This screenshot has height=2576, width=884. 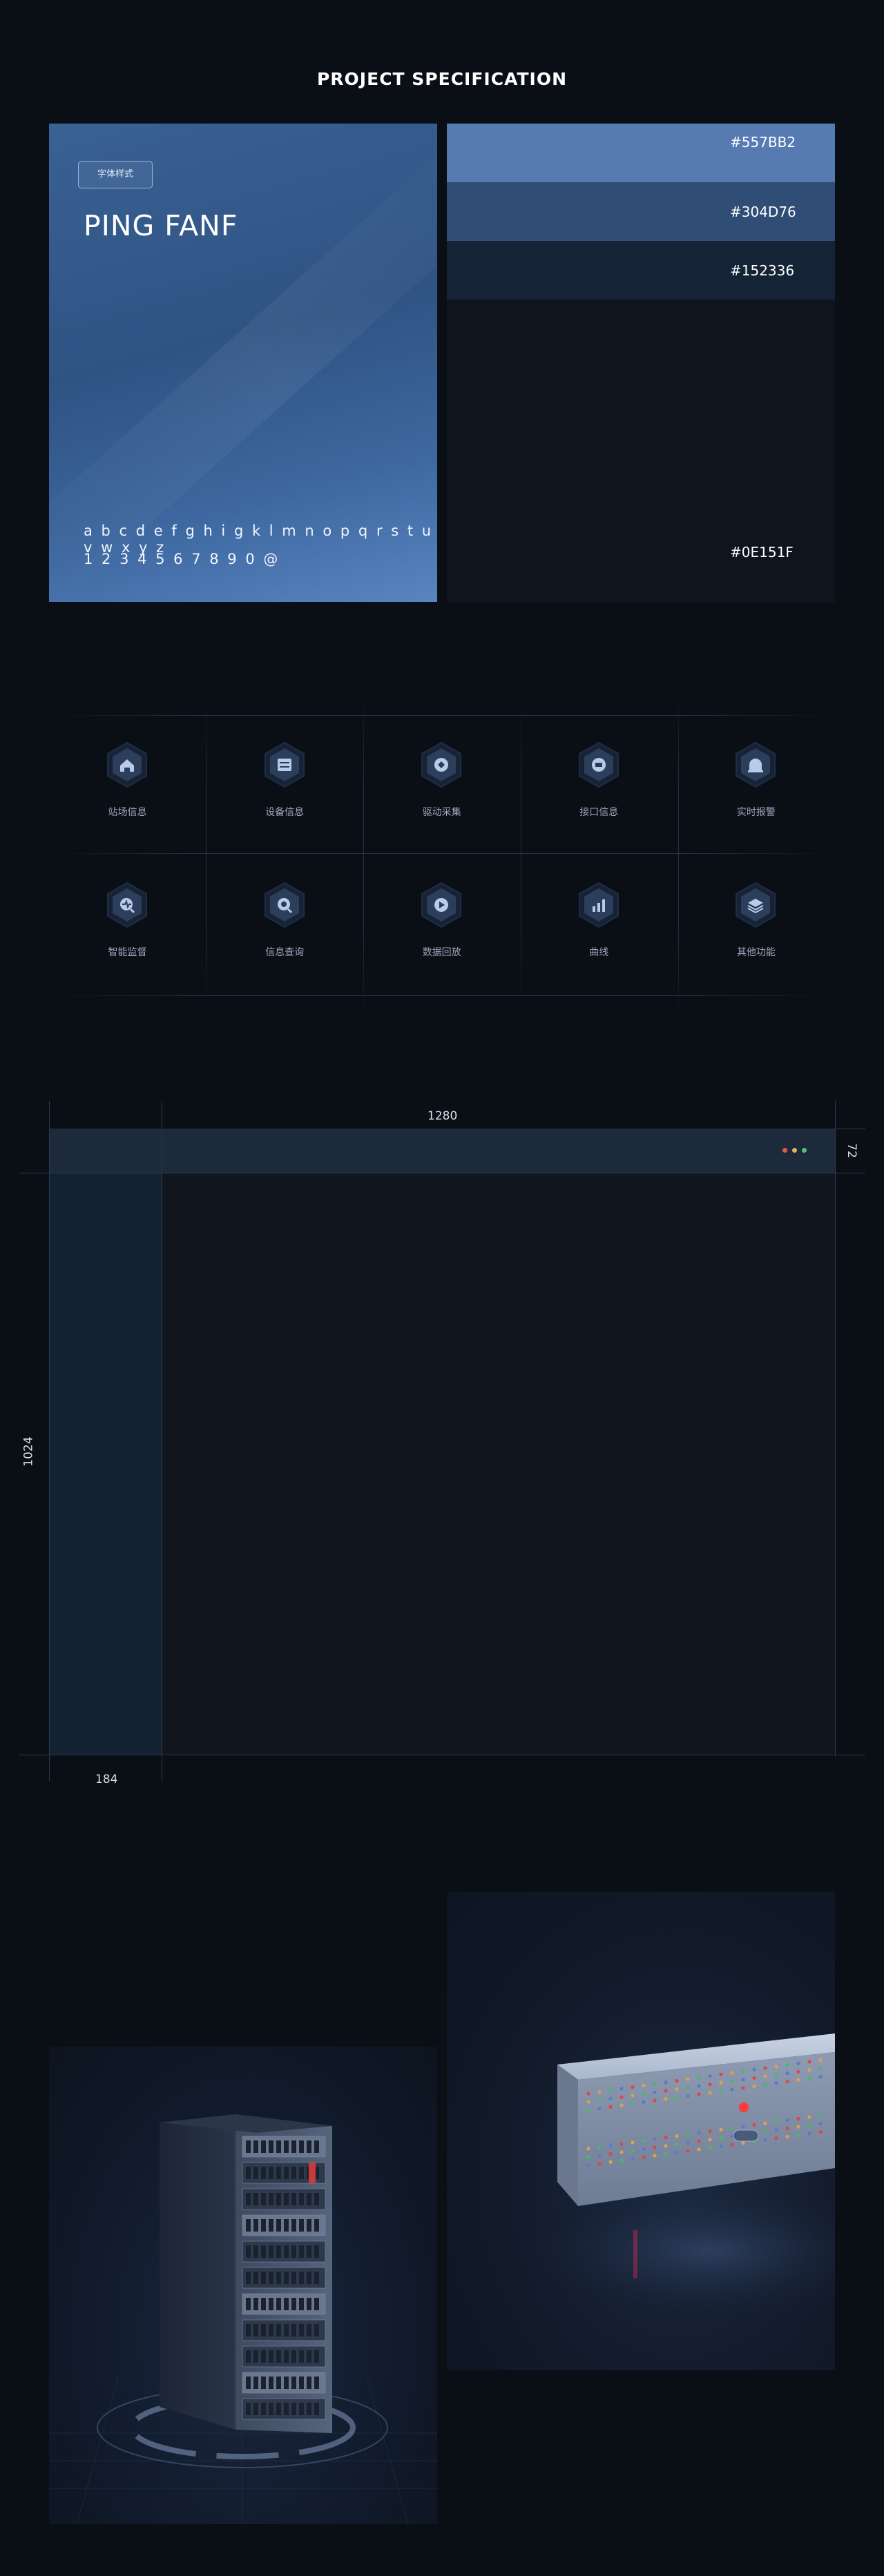 I want to click on function-label: 站场信息, so click(x=127, y=812).